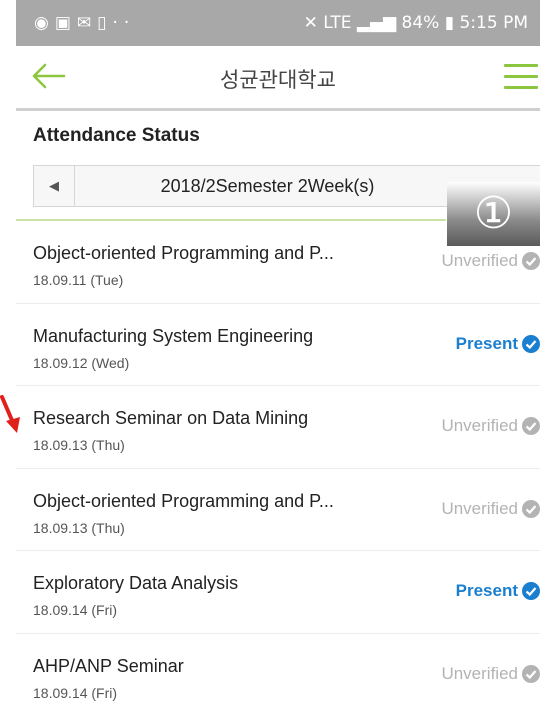 The width and height of the screenshot is (540, 715). I want to click on menu-button, so click(521, 77).